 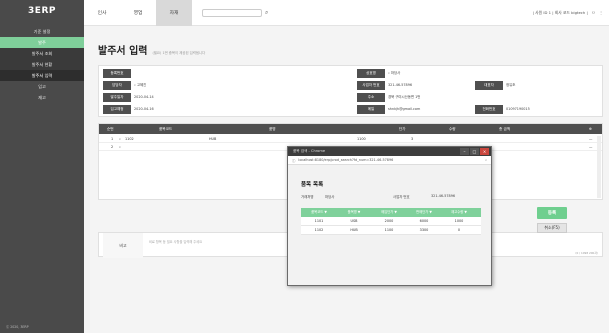 What do you see at coordinates (141, 85) in the screenshot?
I see `owner-value: 고혜진` at bounding box center [141, 85].